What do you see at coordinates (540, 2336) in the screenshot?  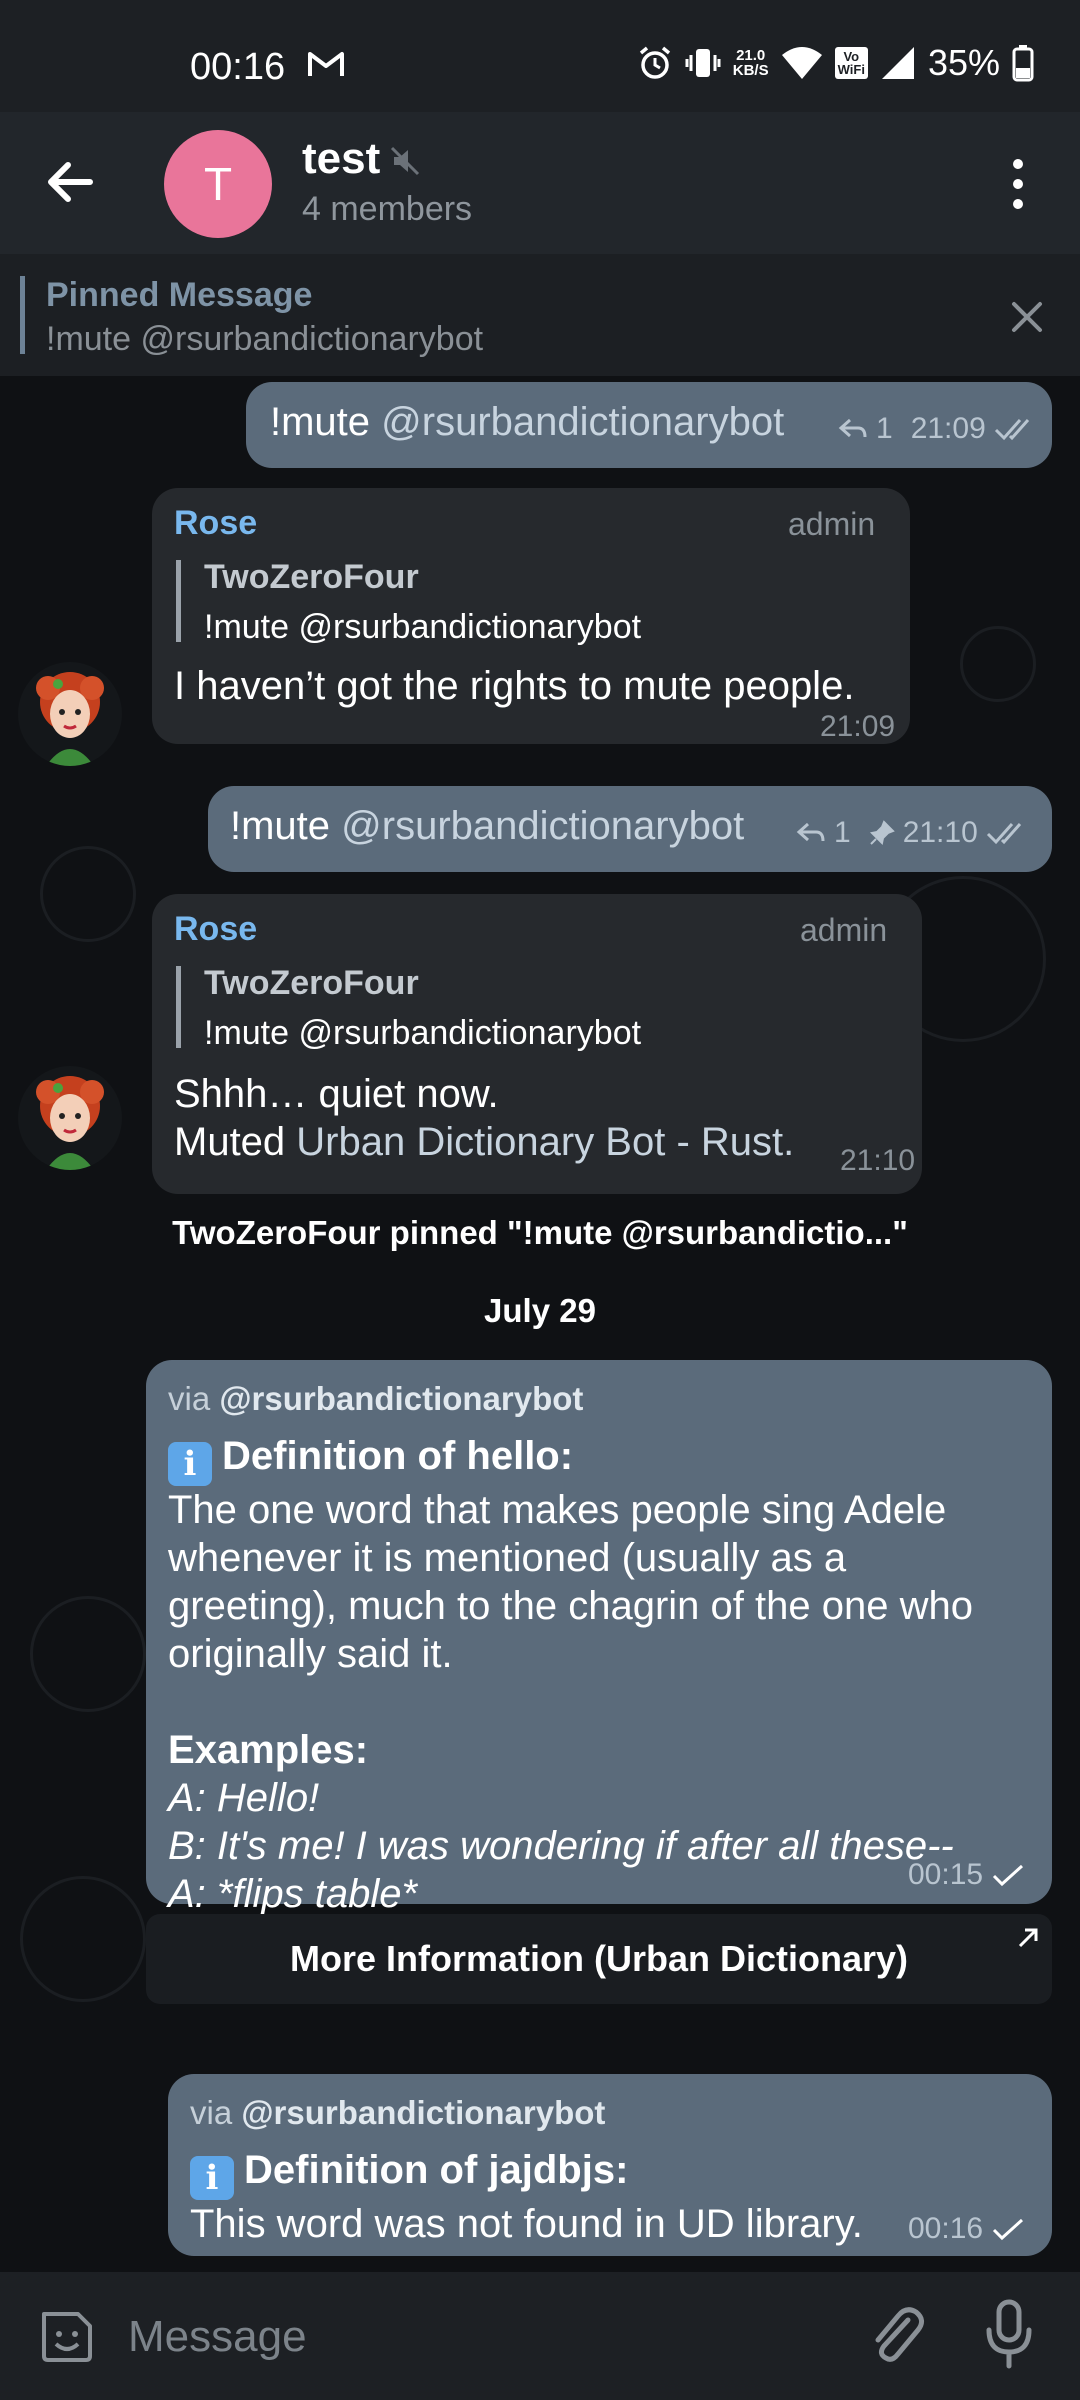 I see `message-input-bar: Message` at bounding box center [540, 2336].